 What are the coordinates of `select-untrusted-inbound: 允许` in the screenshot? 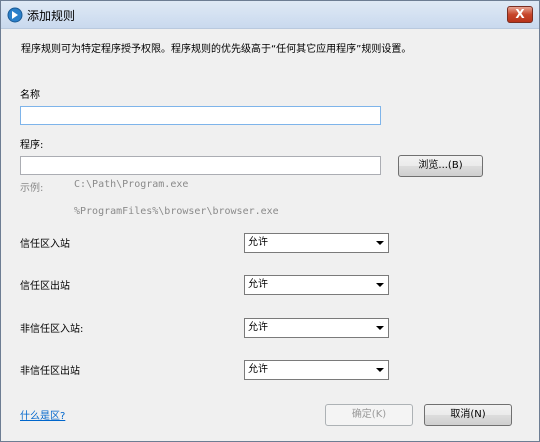 It's located at (316, 328).